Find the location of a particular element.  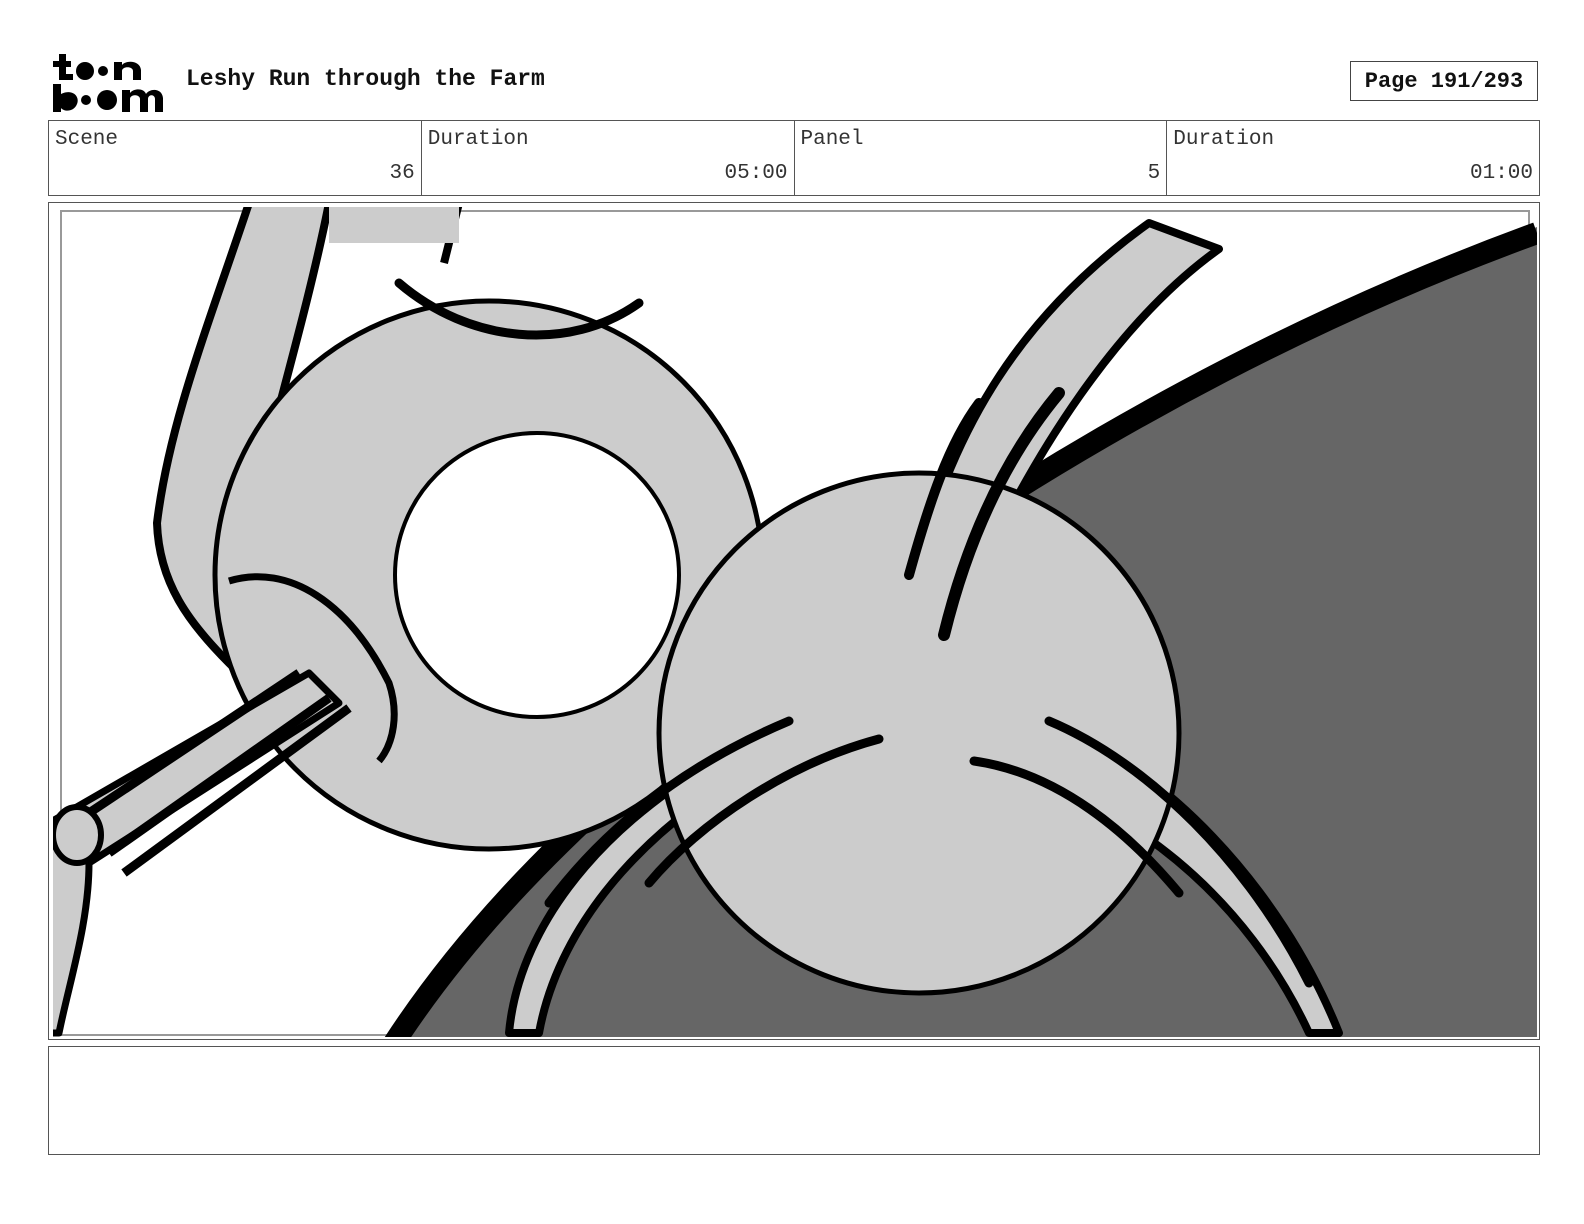

scene-duration-label: Duration is located at coordinates (478, 139).